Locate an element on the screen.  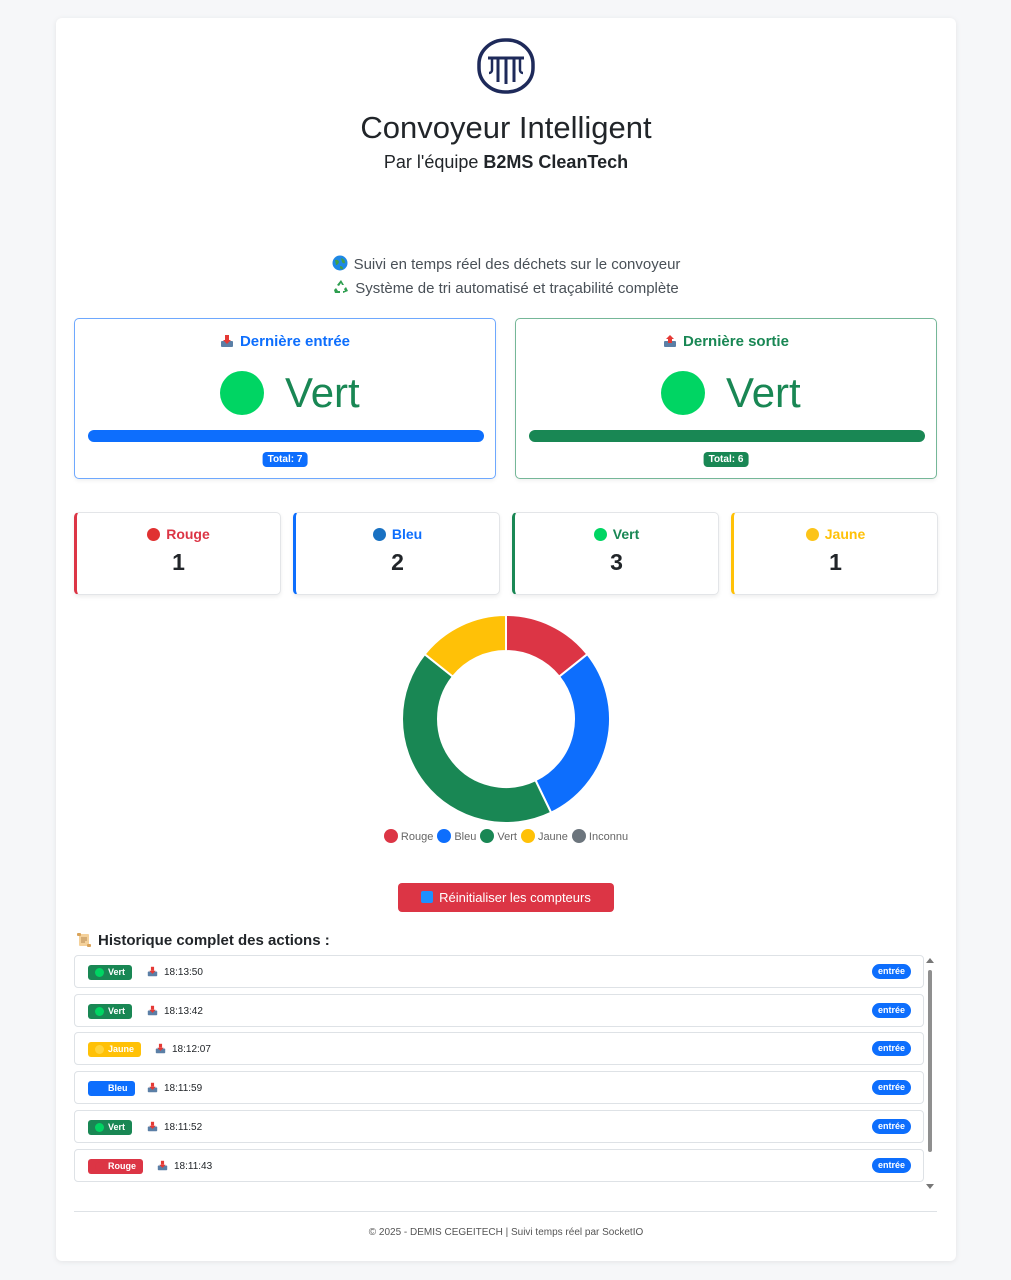
history-scrollbar is located at coordinates (930, 1074).